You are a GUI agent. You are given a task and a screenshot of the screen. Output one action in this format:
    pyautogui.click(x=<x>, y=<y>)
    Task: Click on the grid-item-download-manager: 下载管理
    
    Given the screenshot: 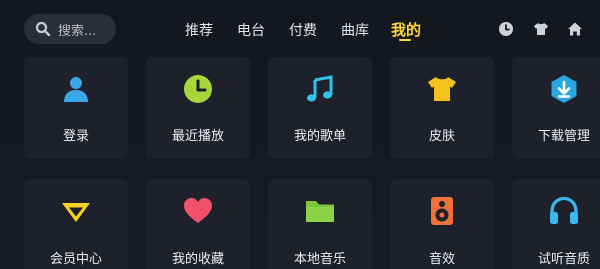 What is the action you would take?
    pyautogui.click(x=556, y=108)
    